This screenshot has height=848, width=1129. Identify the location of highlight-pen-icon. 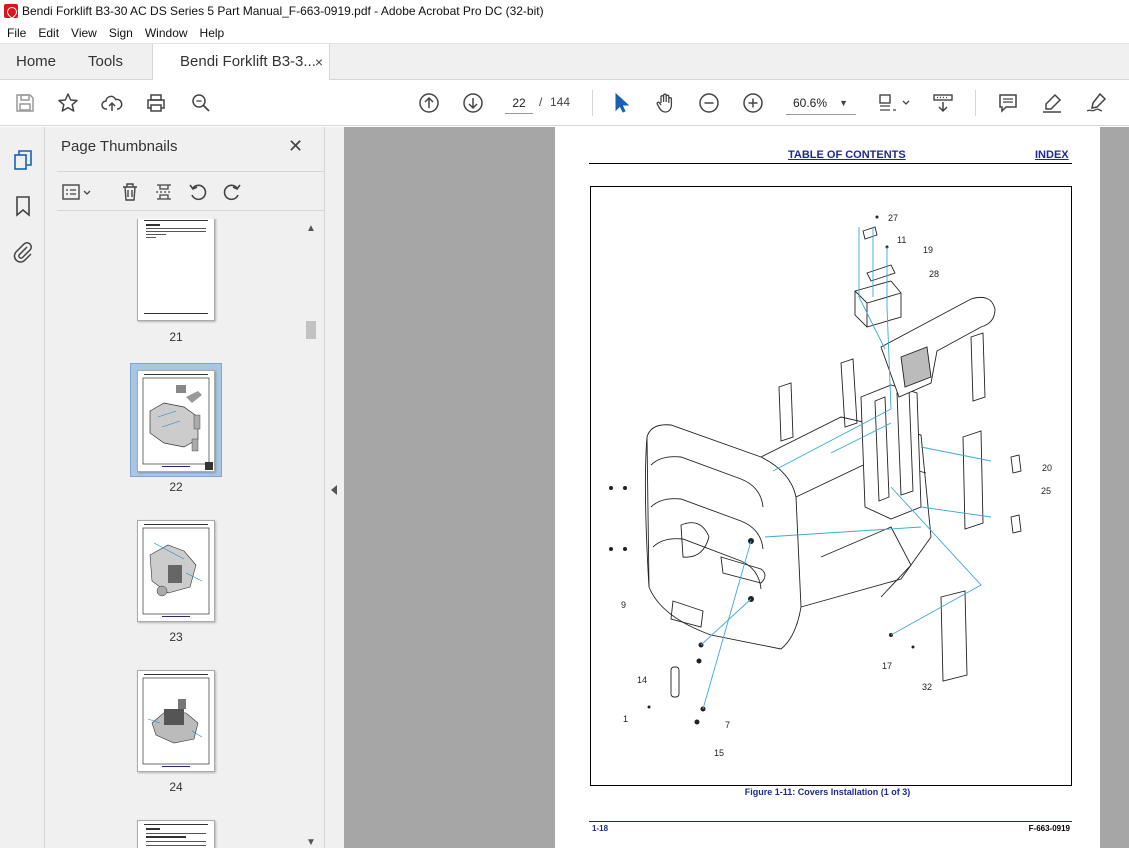
(1052, 103).